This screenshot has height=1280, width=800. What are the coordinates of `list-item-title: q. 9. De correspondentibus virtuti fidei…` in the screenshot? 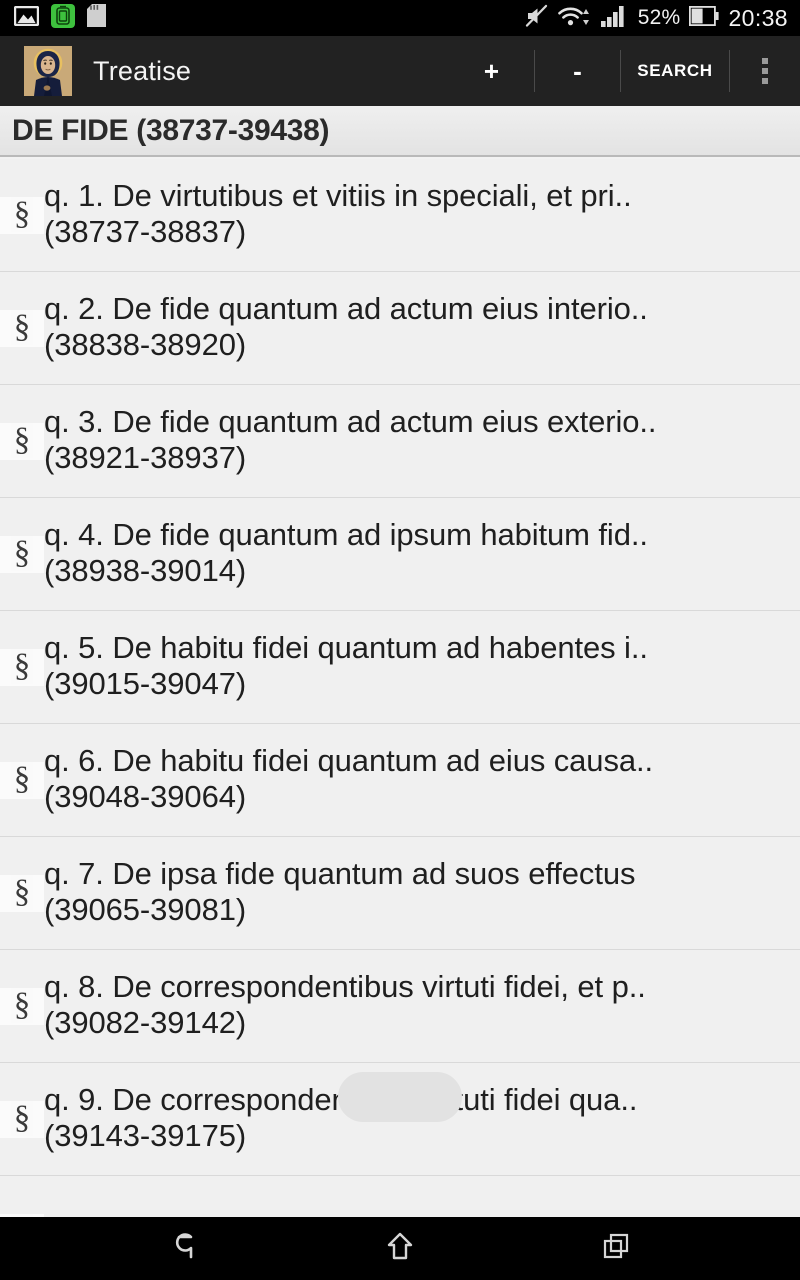 It's located at (341, 1100).